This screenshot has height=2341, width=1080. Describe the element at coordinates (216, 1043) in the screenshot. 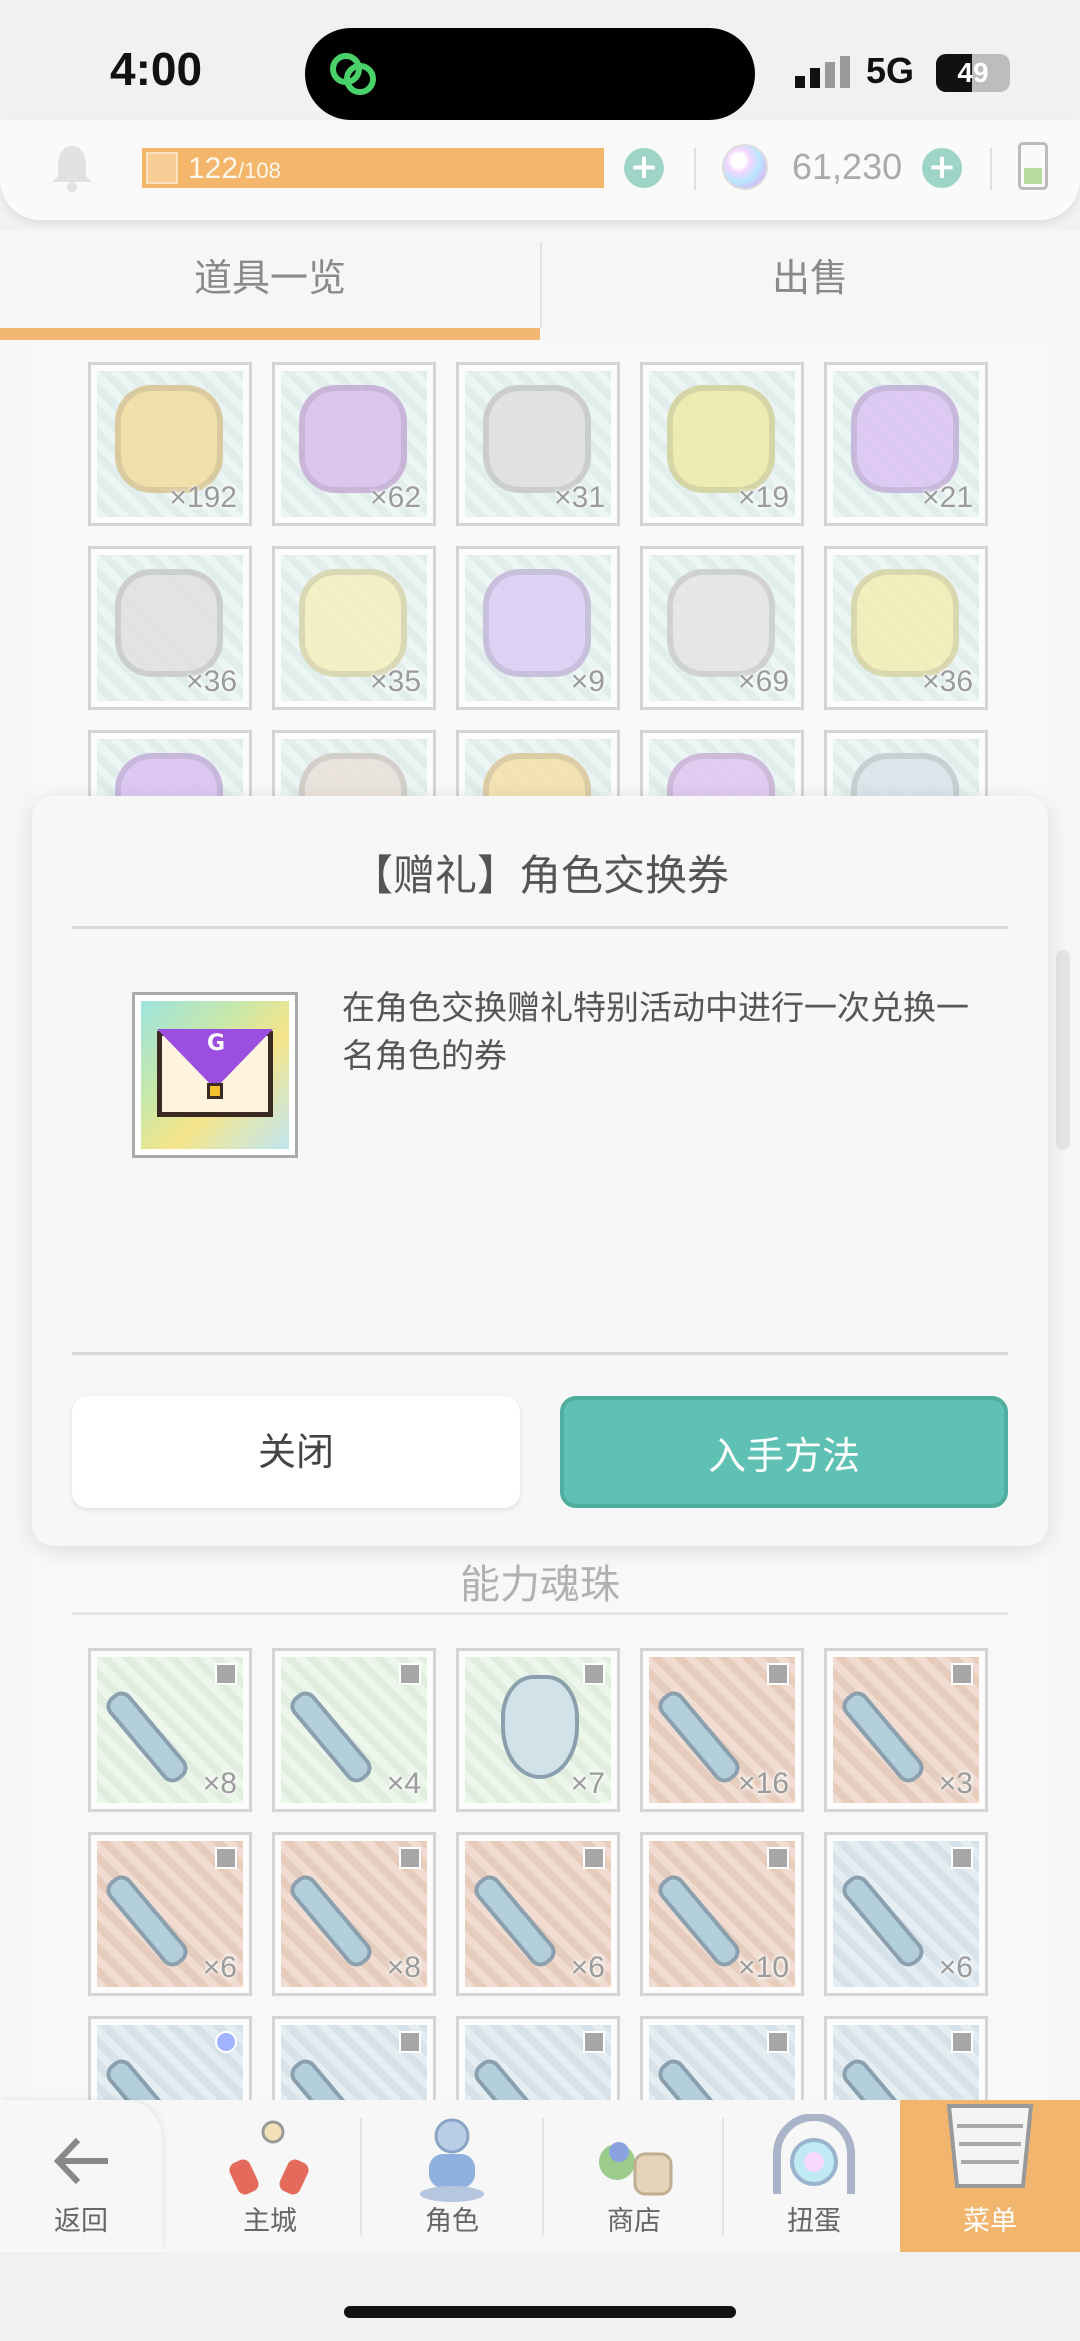

I see `envelope-letter: G` at that location.